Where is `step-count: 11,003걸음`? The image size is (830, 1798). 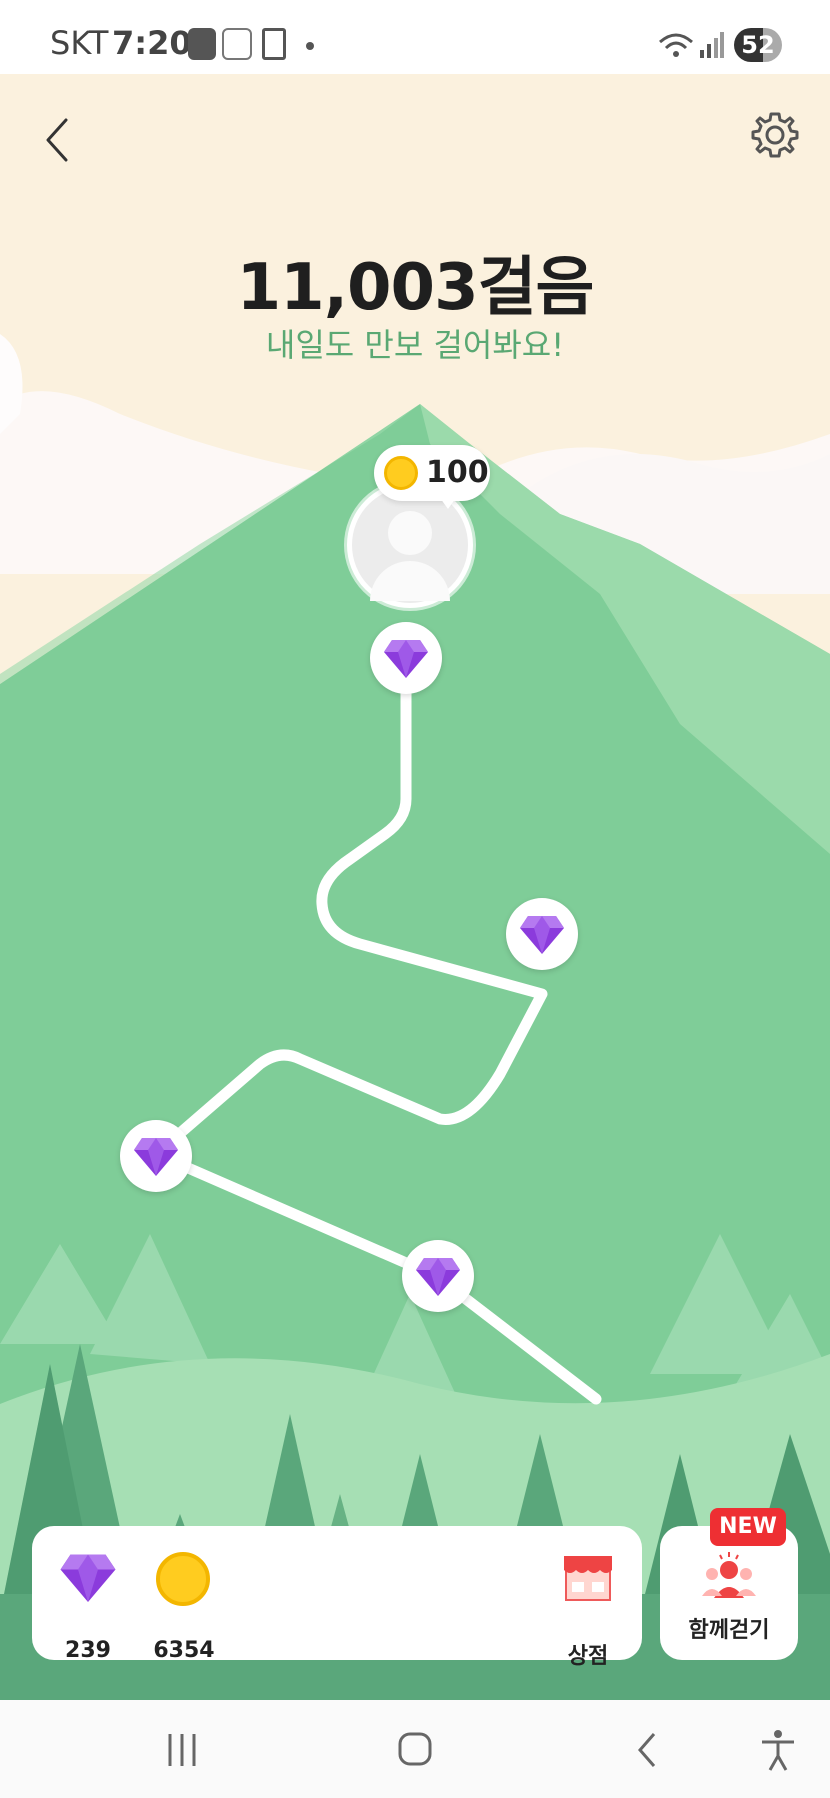
step-count: 11,003걸음 is located at coordinates (415, 288).